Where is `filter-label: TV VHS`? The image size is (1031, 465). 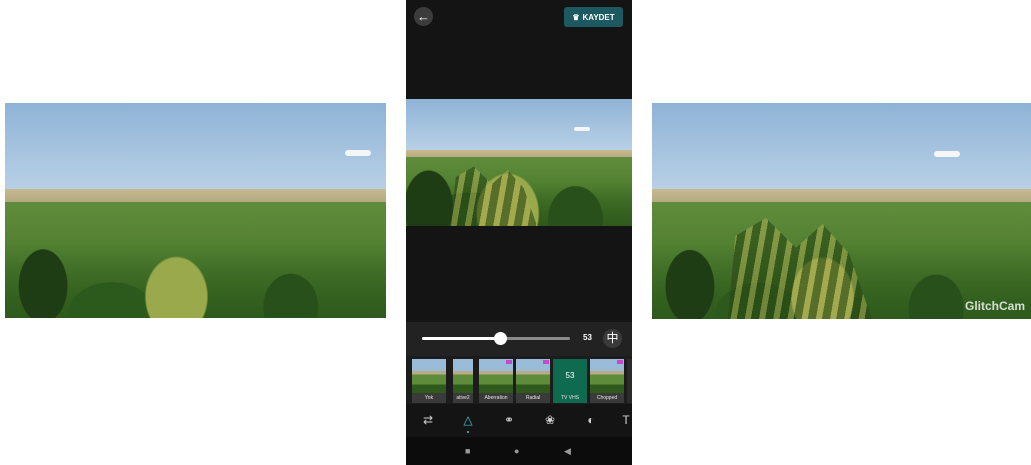
filter-label: TV VHS is located at coordinates (570, 398).